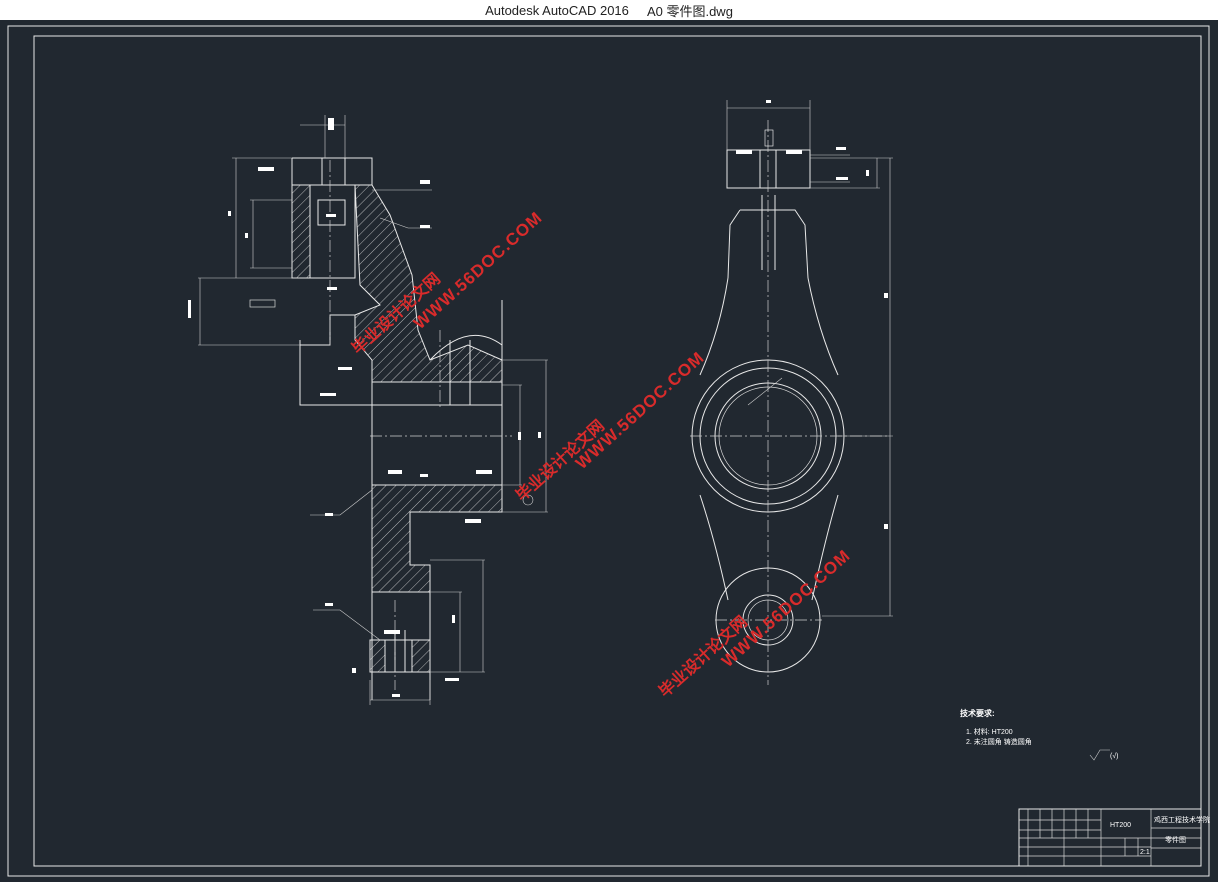 This screenshot has height=882, width=1218. I want to click on technical-notes: 技术要求: 1. 材料: HT200 2. 未注圆角 铸造圆角 (√), so click(1039, 734).